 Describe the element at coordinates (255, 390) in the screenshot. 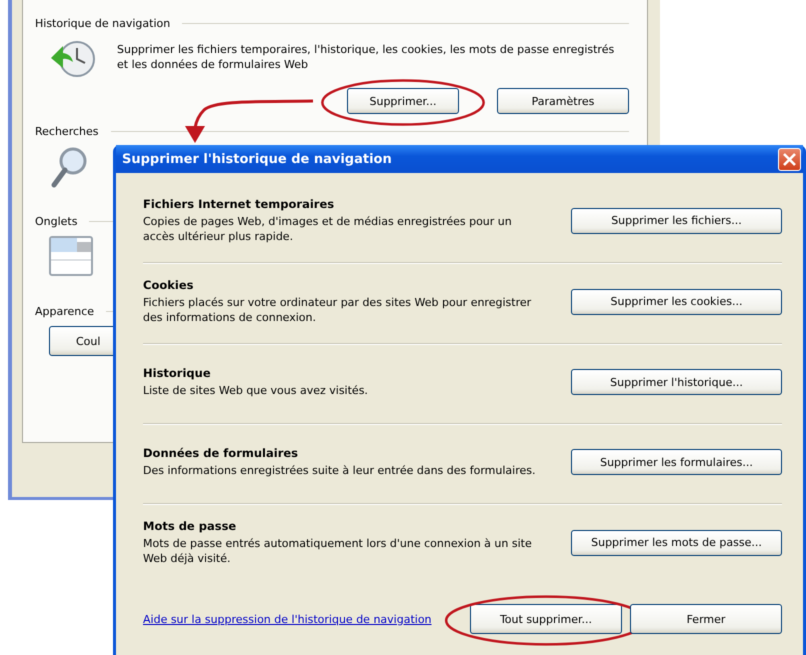

I see `section-description: Liste de sites Web que vous avez visités.` at that location.